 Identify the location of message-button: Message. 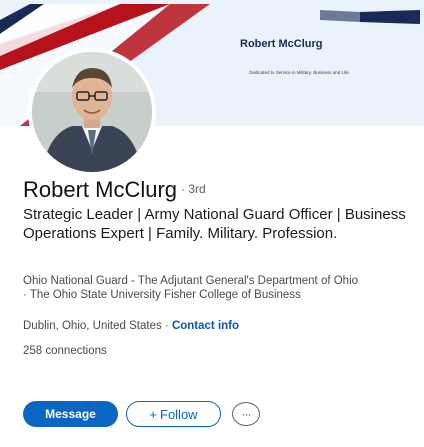
(70, 414).